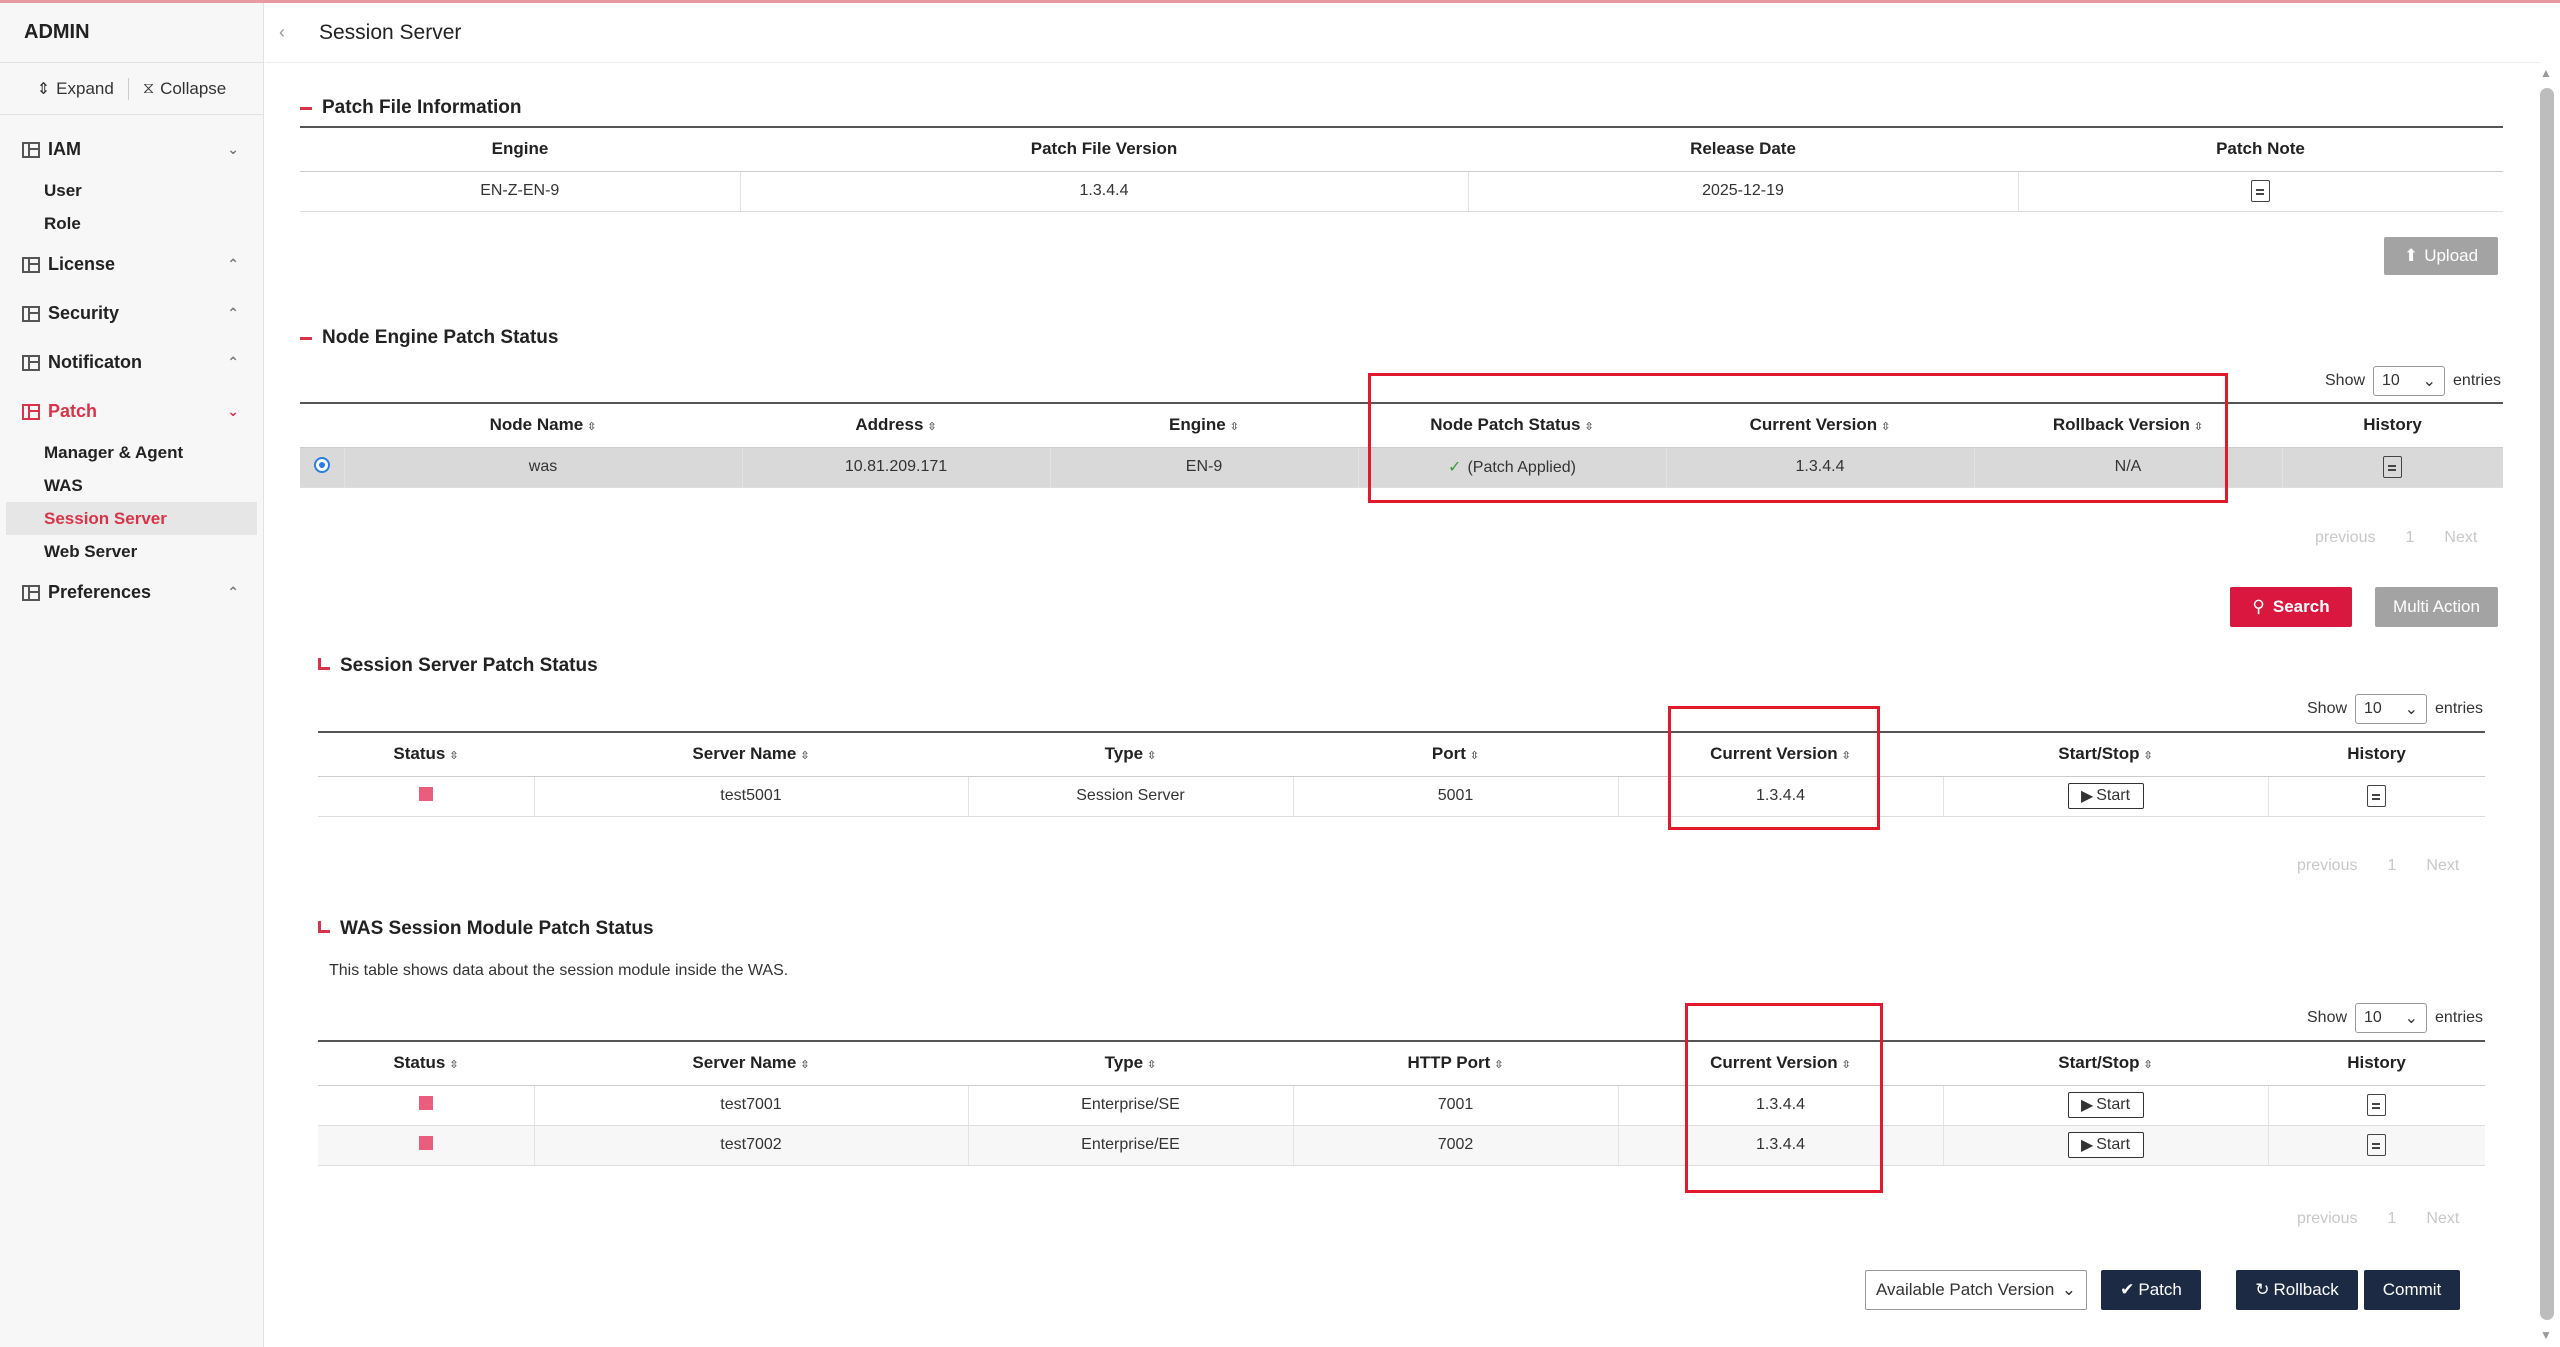 Image resolution: width=2560 pixels, height=1347 pixels. What do you see at coordinates (131, 264) in the screenshot?
I see `sidebar-group-license: License ⌃` at bounding box center [131, 264].